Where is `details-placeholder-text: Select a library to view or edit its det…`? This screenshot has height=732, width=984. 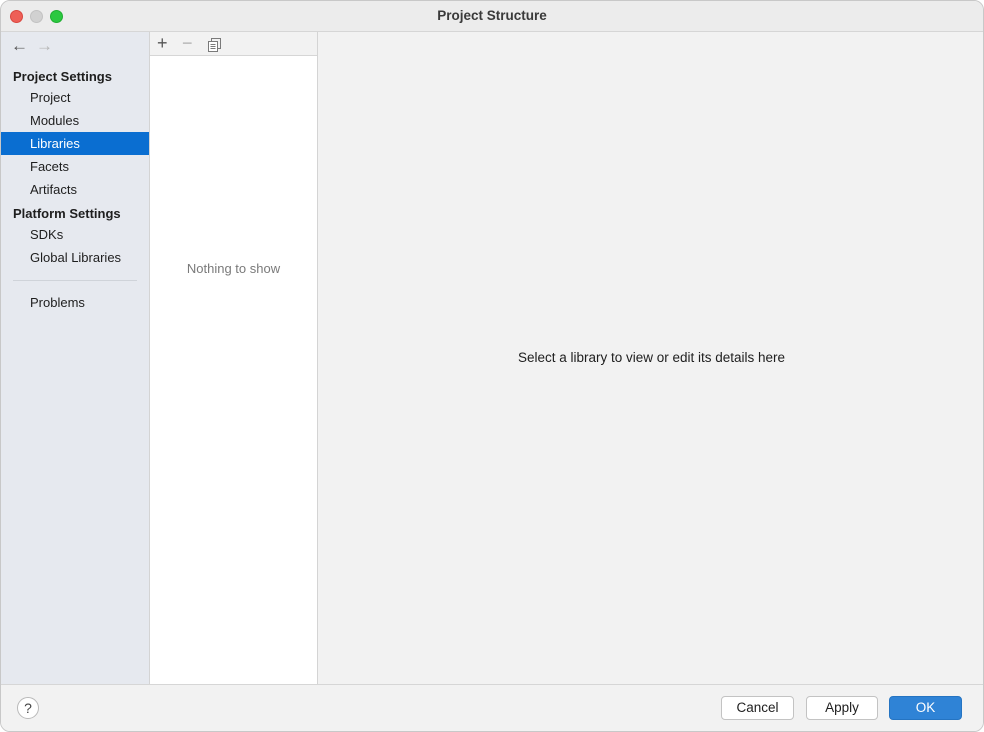 details-placeholder-text: Select a library to view or edit its det… is located at coordinates (651, 357).